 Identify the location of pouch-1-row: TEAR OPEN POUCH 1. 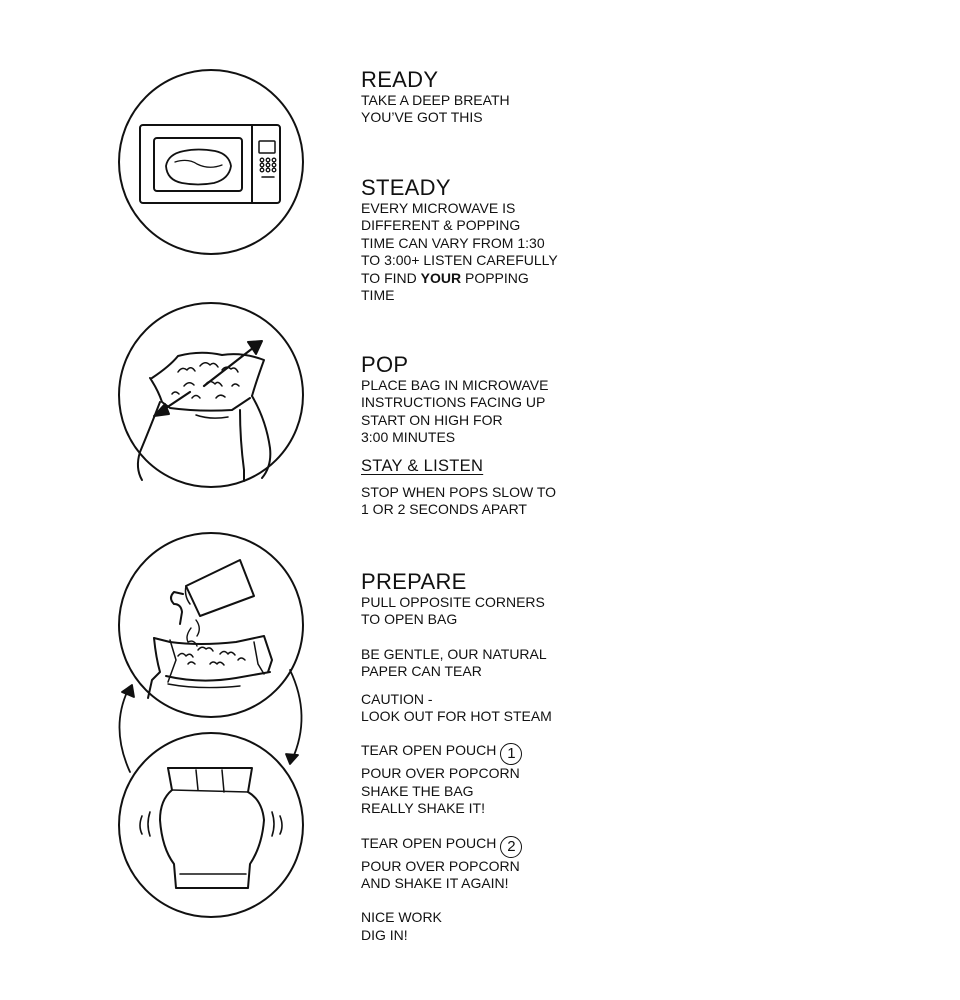
(456, 754).